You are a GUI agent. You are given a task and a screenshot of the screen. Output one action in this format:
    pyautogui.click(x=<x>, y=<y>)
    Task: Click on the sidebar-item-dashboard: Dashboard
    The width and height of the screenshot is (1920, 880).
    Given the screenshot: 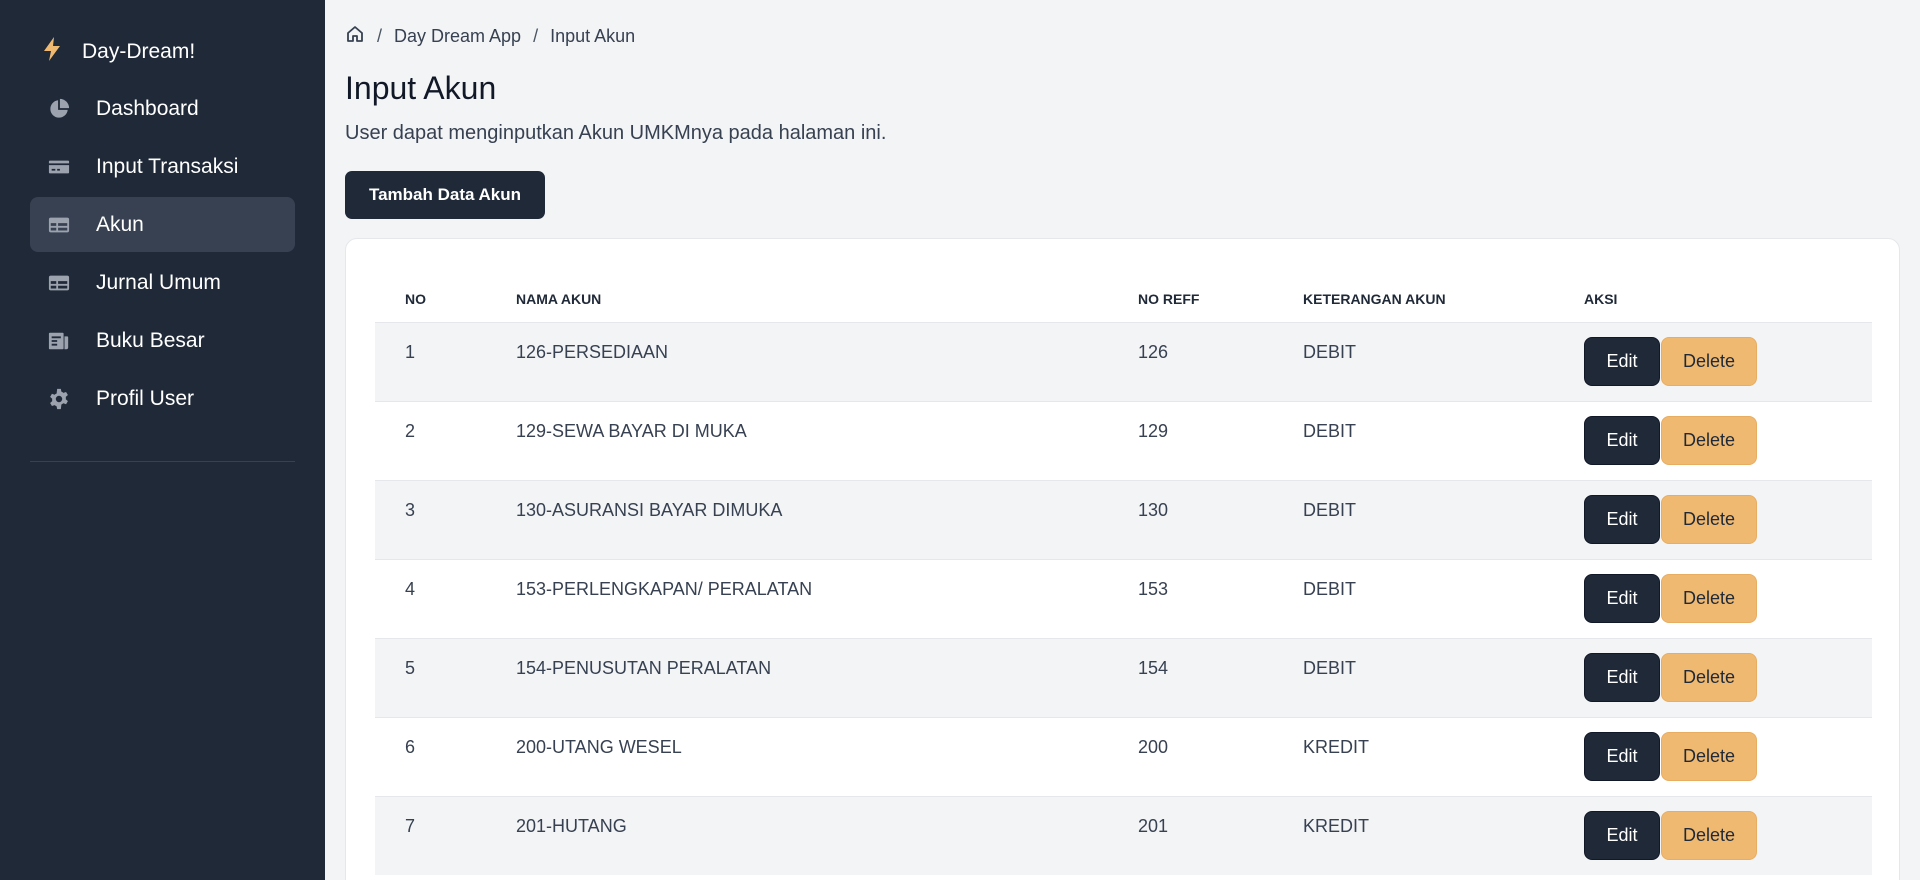 What is the action you would take?
    pyautogui.click(x=162, y=108)
    